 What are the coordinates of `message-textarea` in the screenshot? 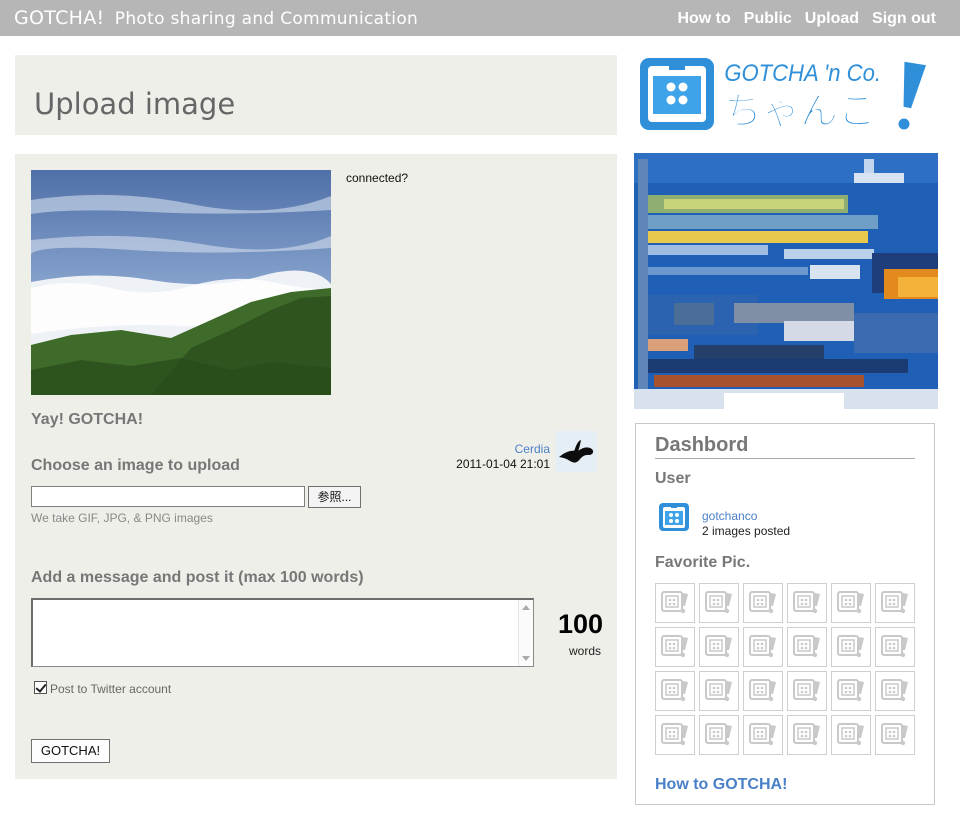 It's located at (282, 632).